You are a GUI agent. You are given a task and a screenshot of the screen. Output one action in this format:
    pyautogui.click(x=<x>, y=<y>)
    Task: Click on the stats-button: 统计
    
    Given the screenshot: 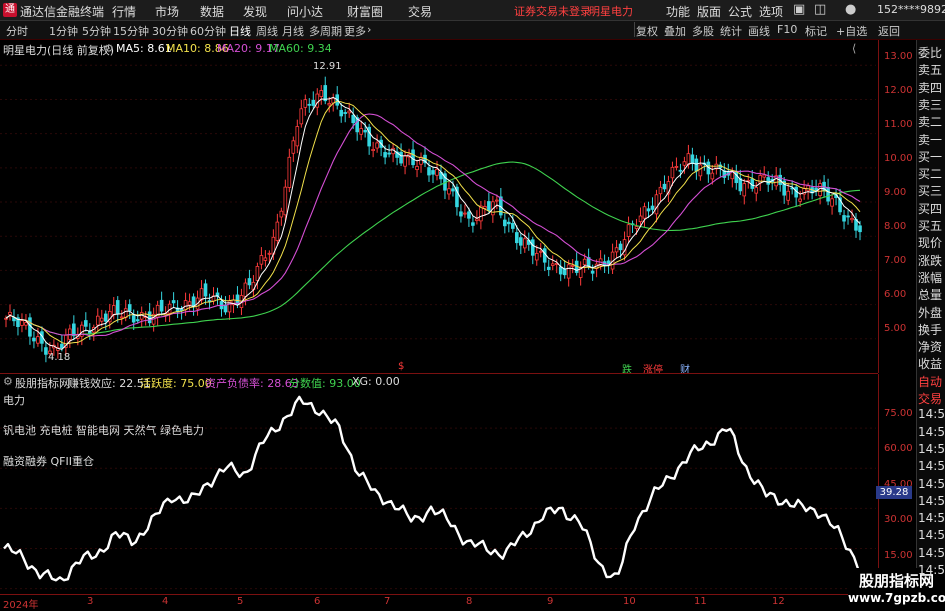 What is the action you would take?
    pyautogui.click(x=731, y=31)
    